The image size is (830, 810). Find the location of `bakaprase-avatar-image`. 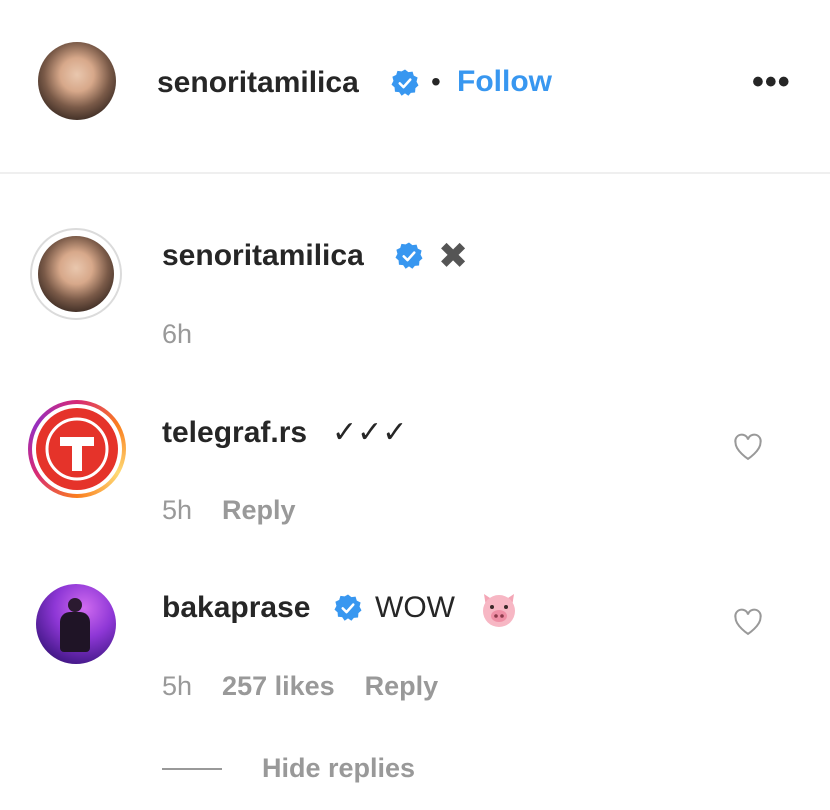

bakaprase-avatar-image is located at coordinates (76, 624).